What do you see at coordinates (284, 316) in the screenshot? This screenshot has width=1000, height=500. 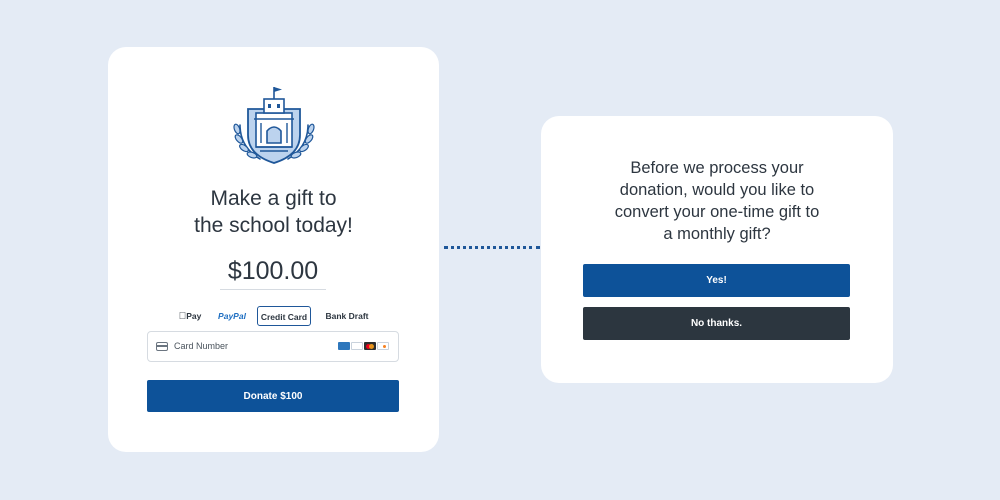 I see `credit-card-option: Credit Card` at bounding box center [284, 316].